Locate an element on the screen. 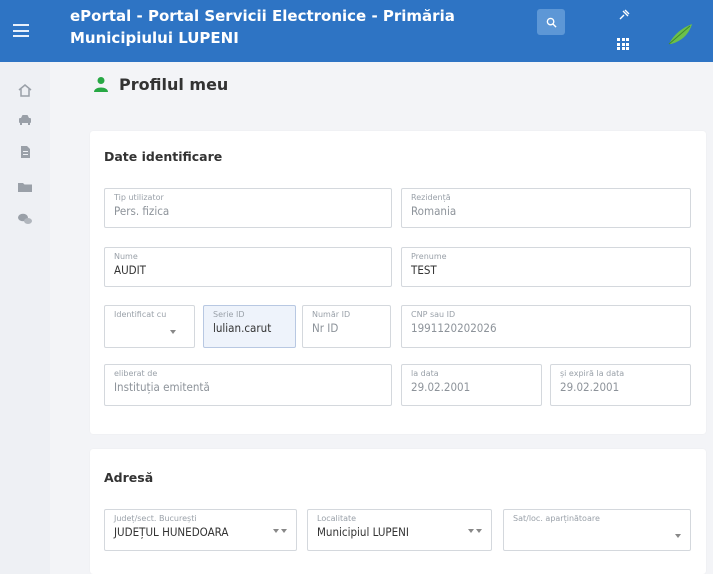 This screenshot has width=713, height=574. search-icon is located at coordinates (551, 22).